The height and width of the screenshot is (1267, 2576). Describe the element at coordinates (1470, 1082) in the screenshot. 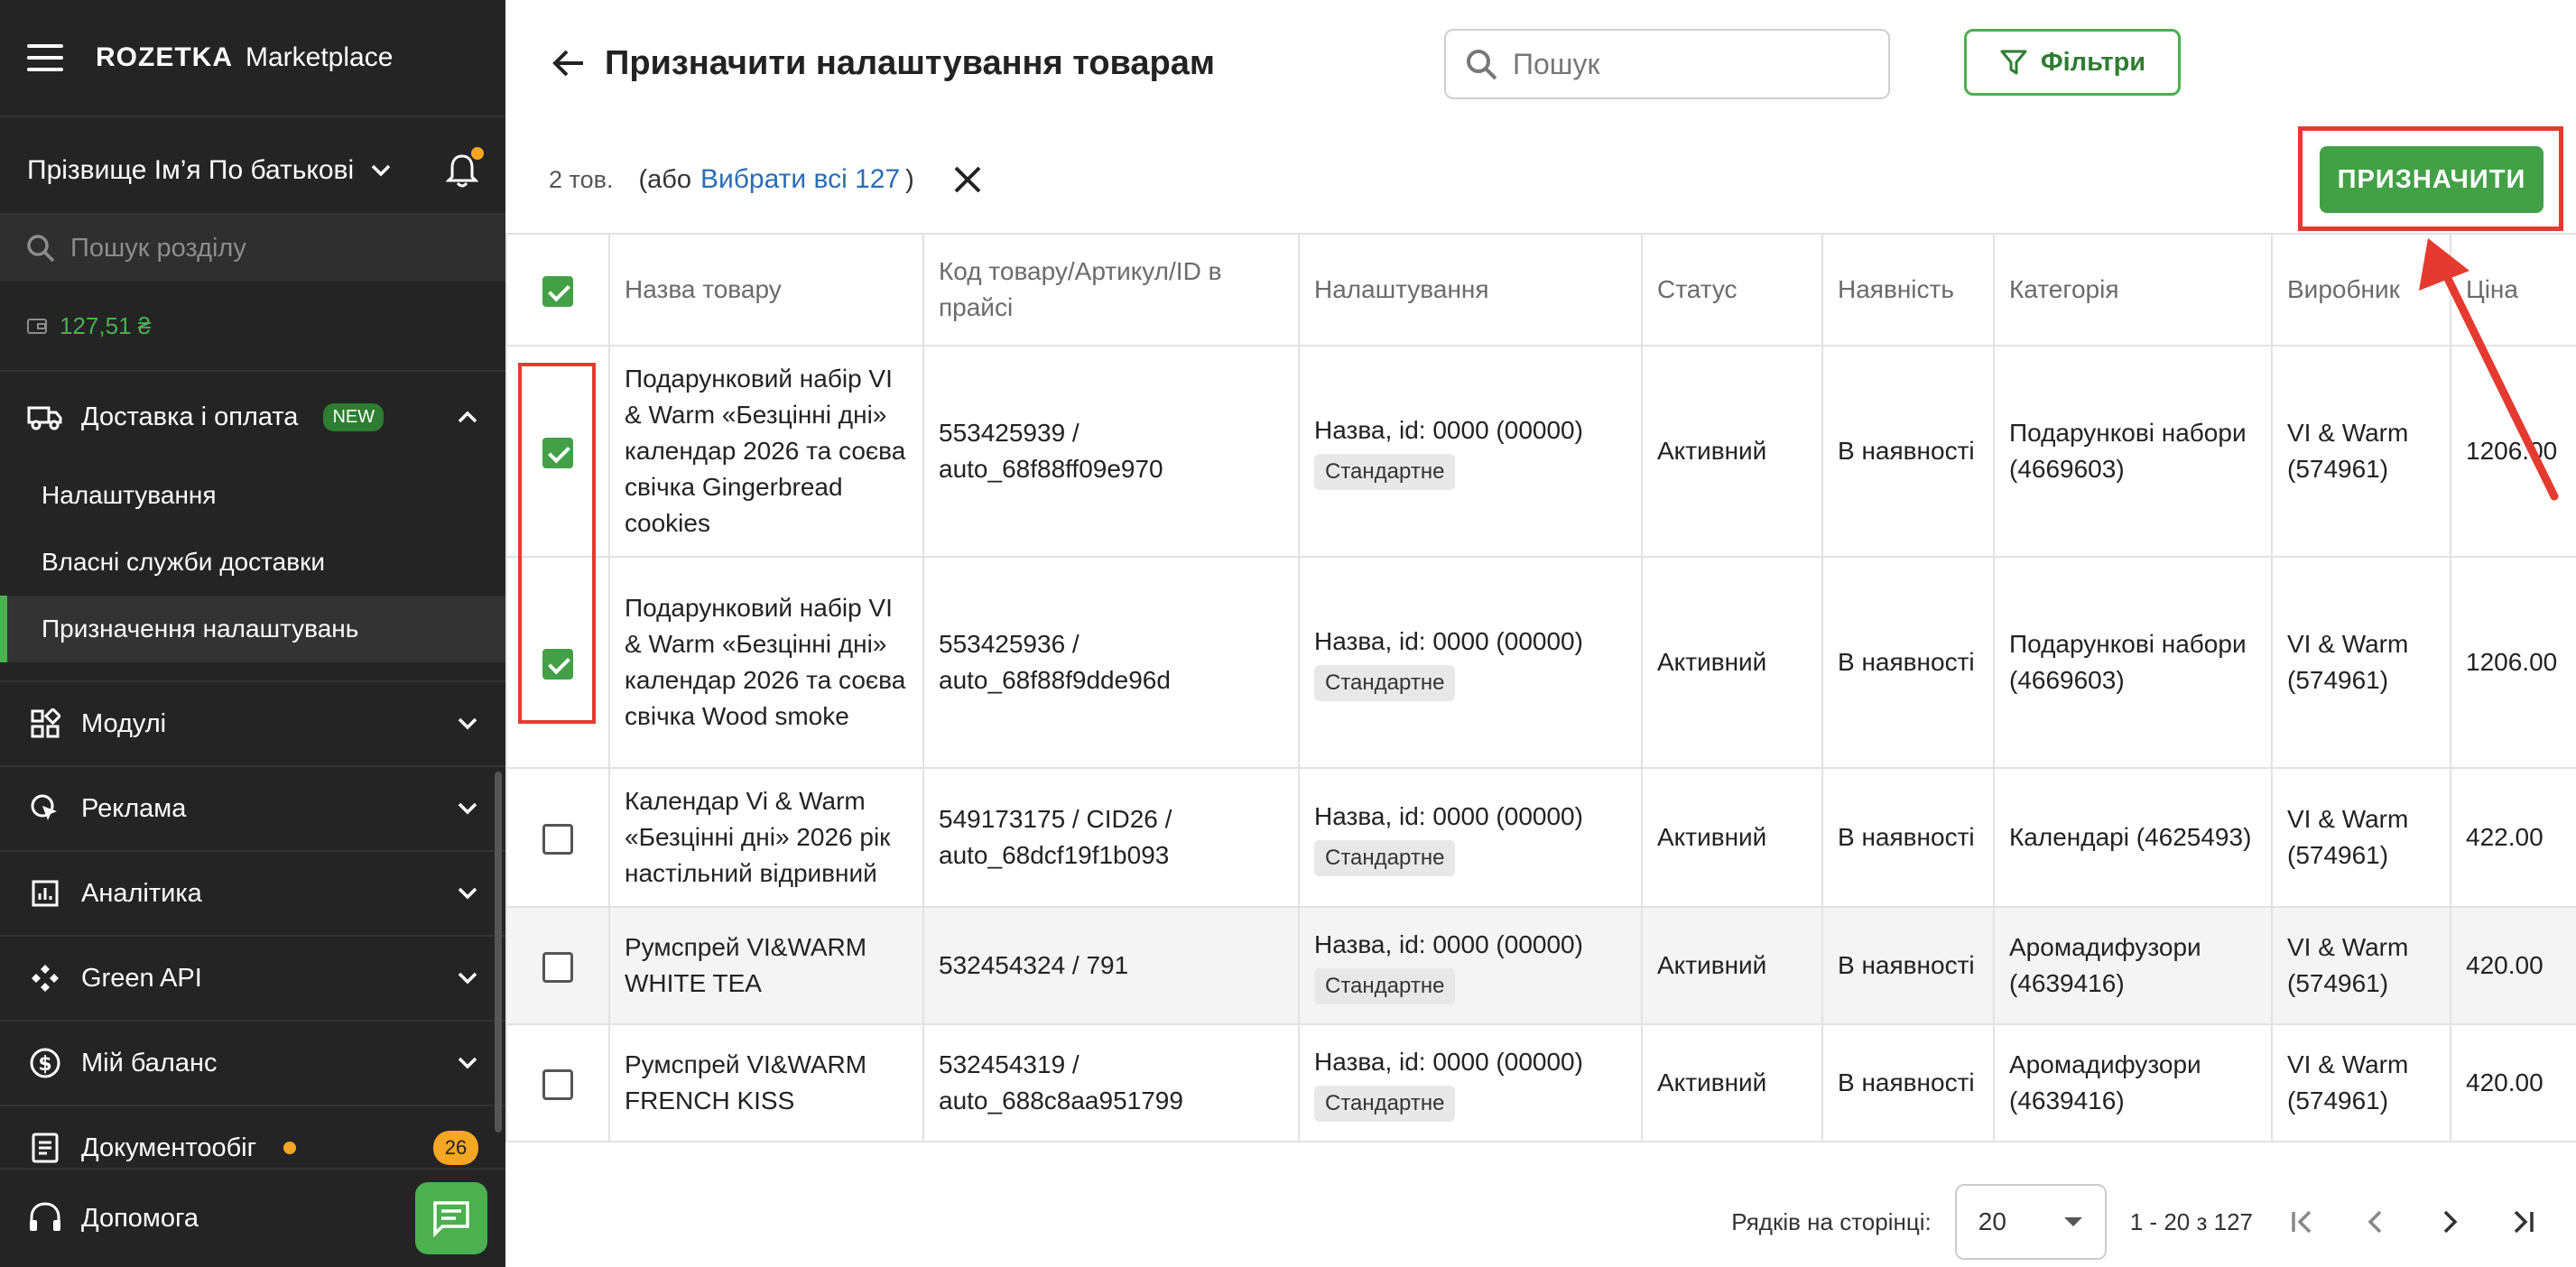

I see `settings-cell: Назва, id: 0000 (00000) Стандартне` at that location.